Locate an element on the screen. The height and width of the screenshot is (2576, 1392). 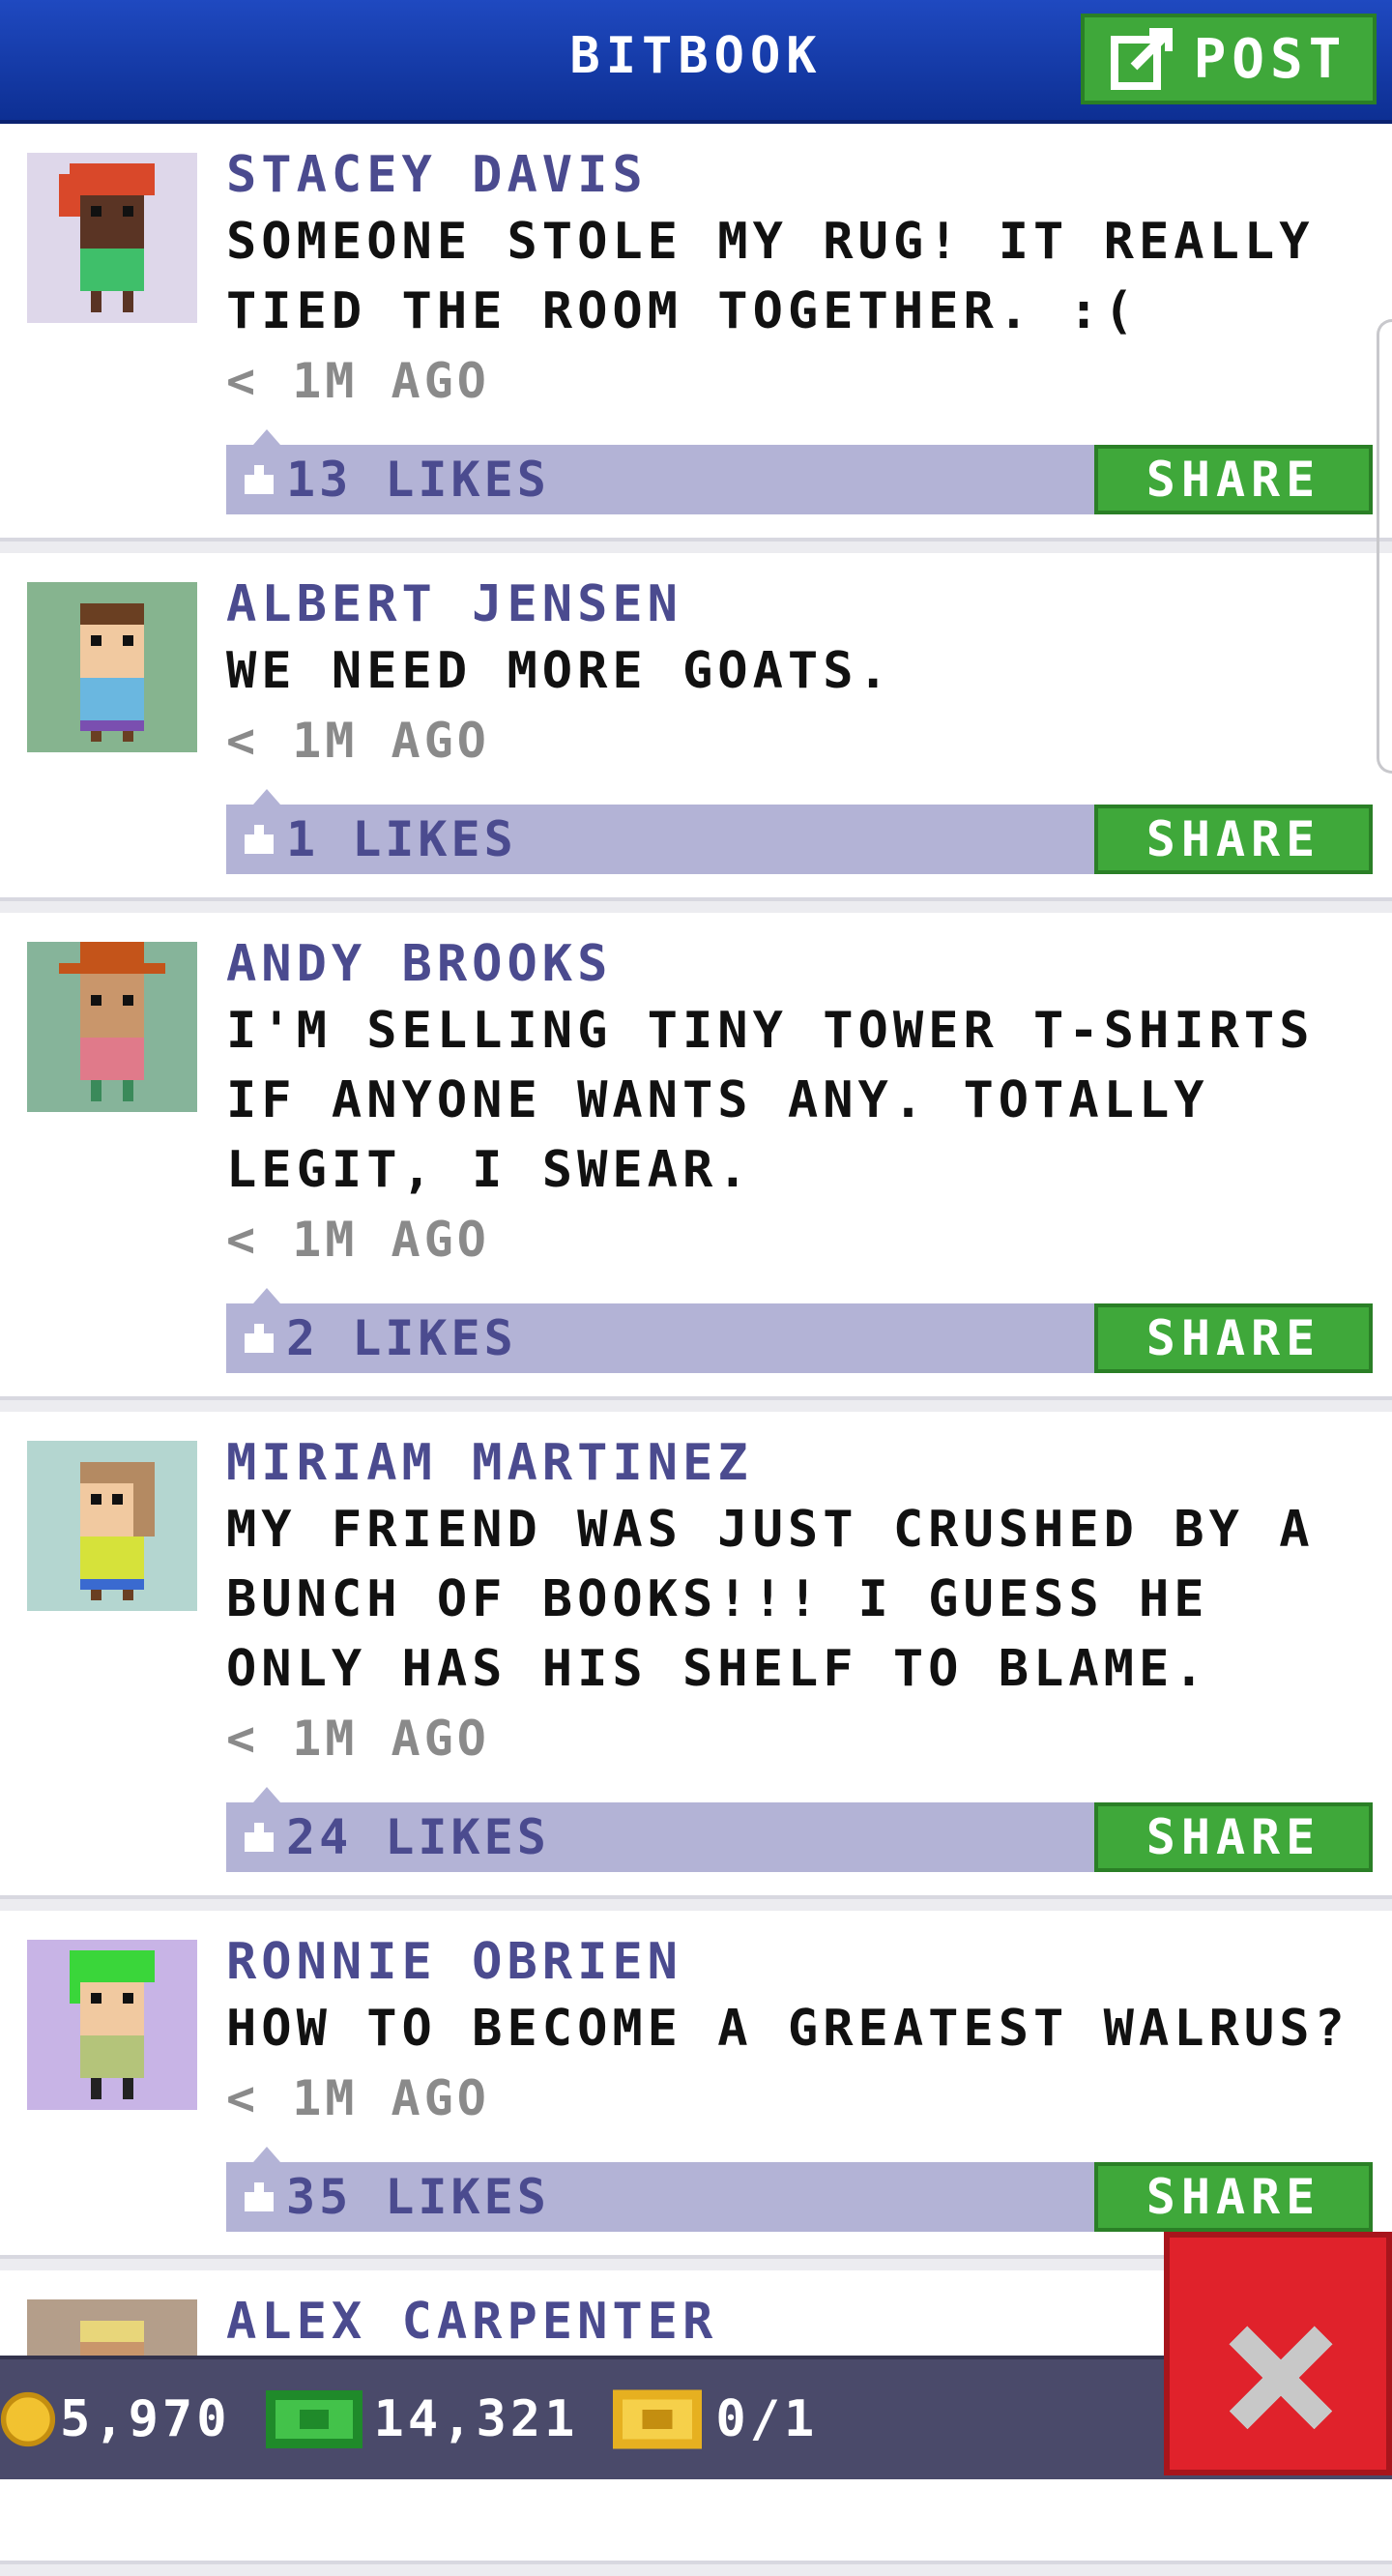
likes-count: 13 LIKES is located at coordinates (418, 480).